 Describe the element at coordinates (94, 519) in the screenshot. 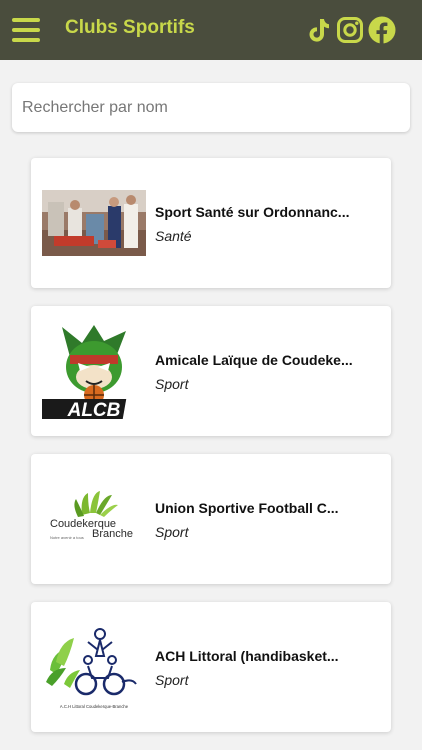

I see `coudekerque-branche-logo: Coudekerque Branche Notre avenir a tous` at that location.